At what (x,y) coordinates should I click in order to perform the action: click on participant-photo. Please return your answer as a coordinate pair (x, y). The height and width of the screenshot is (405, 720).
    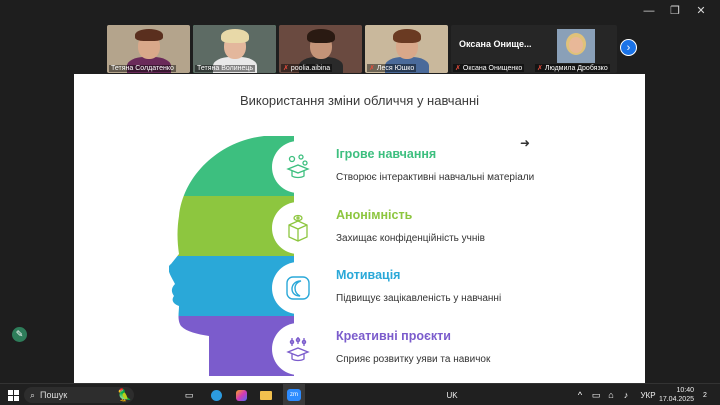
    Looking at the image, I should click on (576, 46).